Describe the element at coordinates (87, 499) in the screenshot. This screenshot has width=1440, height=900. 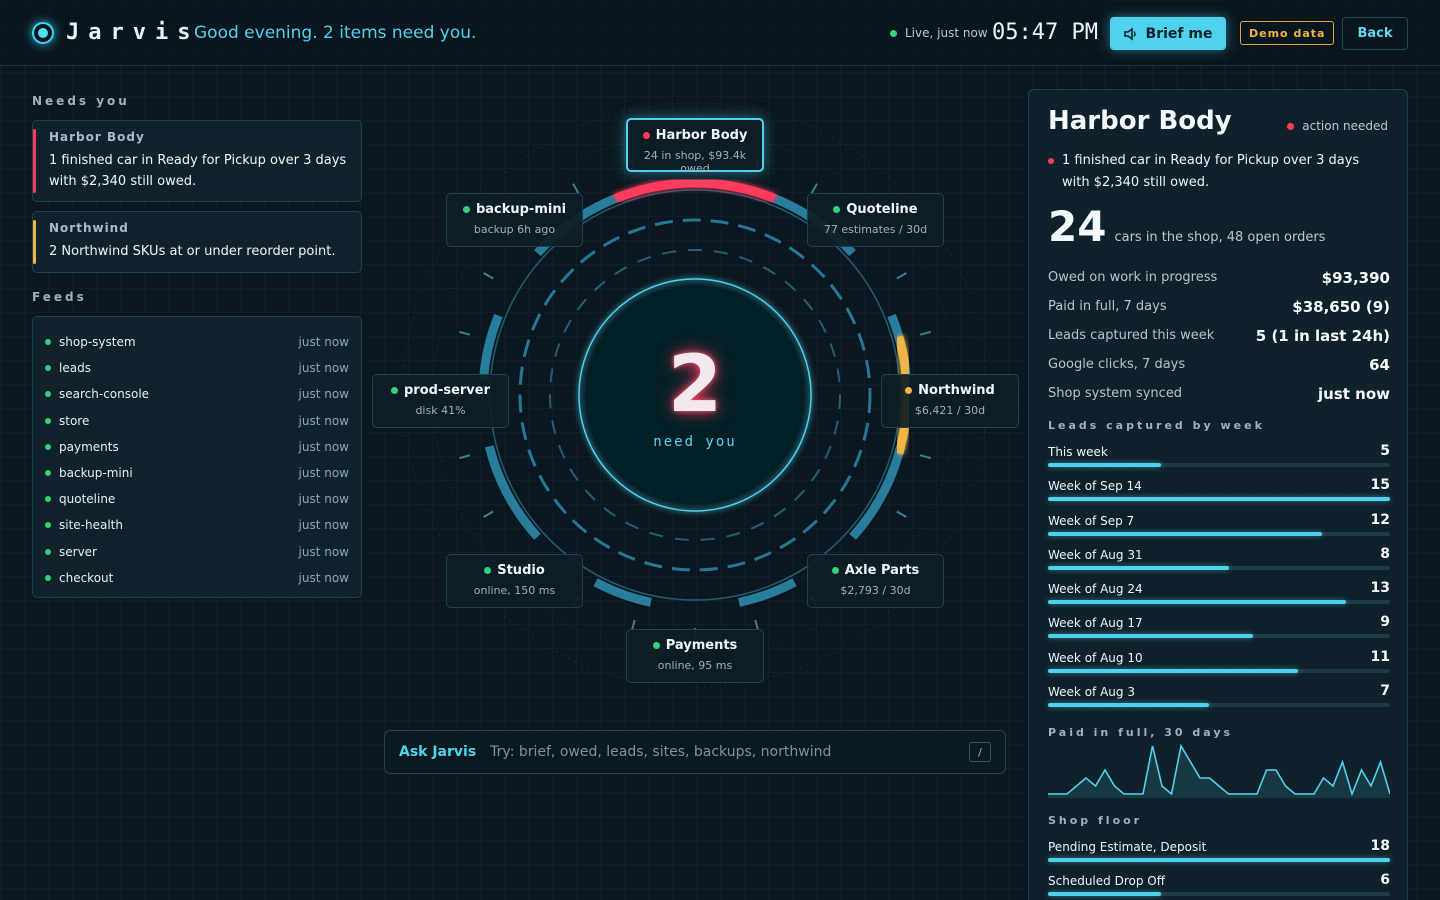
I see `feed-name: quoteline` at that location.